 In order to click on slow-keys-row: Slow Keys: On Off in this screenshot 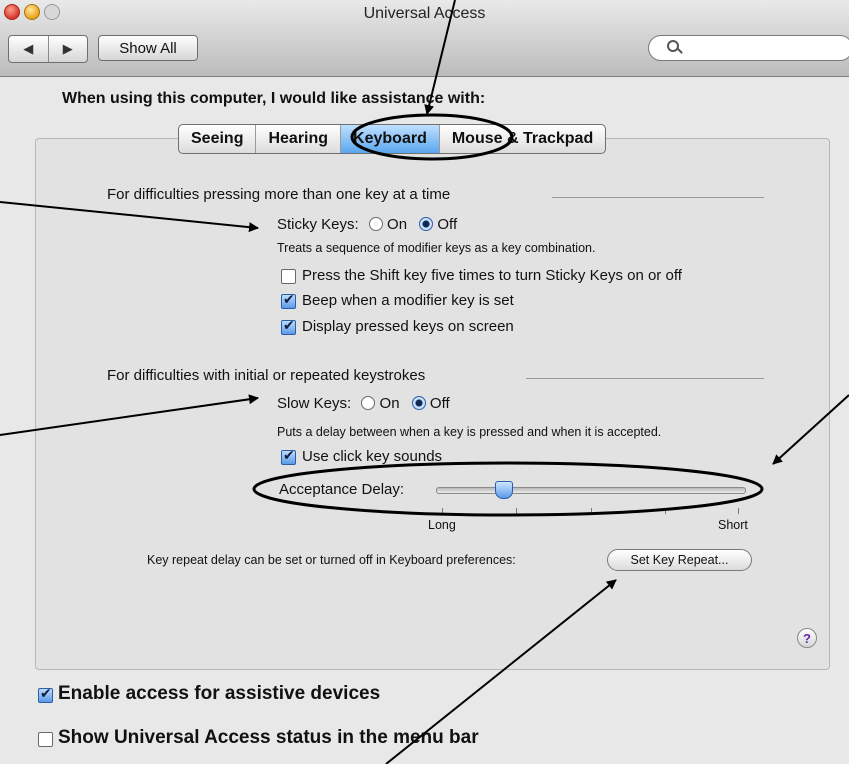, I will do `click(363, 403)`.